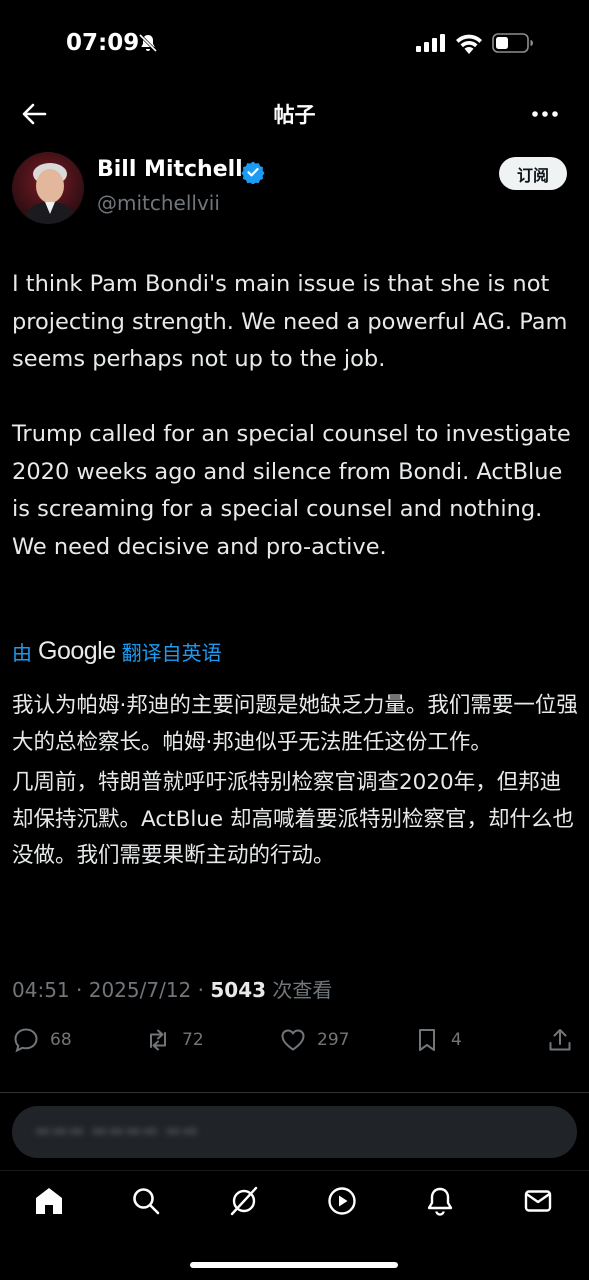 The height and width of the screenshot is (1280, 589). Describe the element at coordinates (333, 1040) in the screenshot. I see `like-count: 297` at that location.